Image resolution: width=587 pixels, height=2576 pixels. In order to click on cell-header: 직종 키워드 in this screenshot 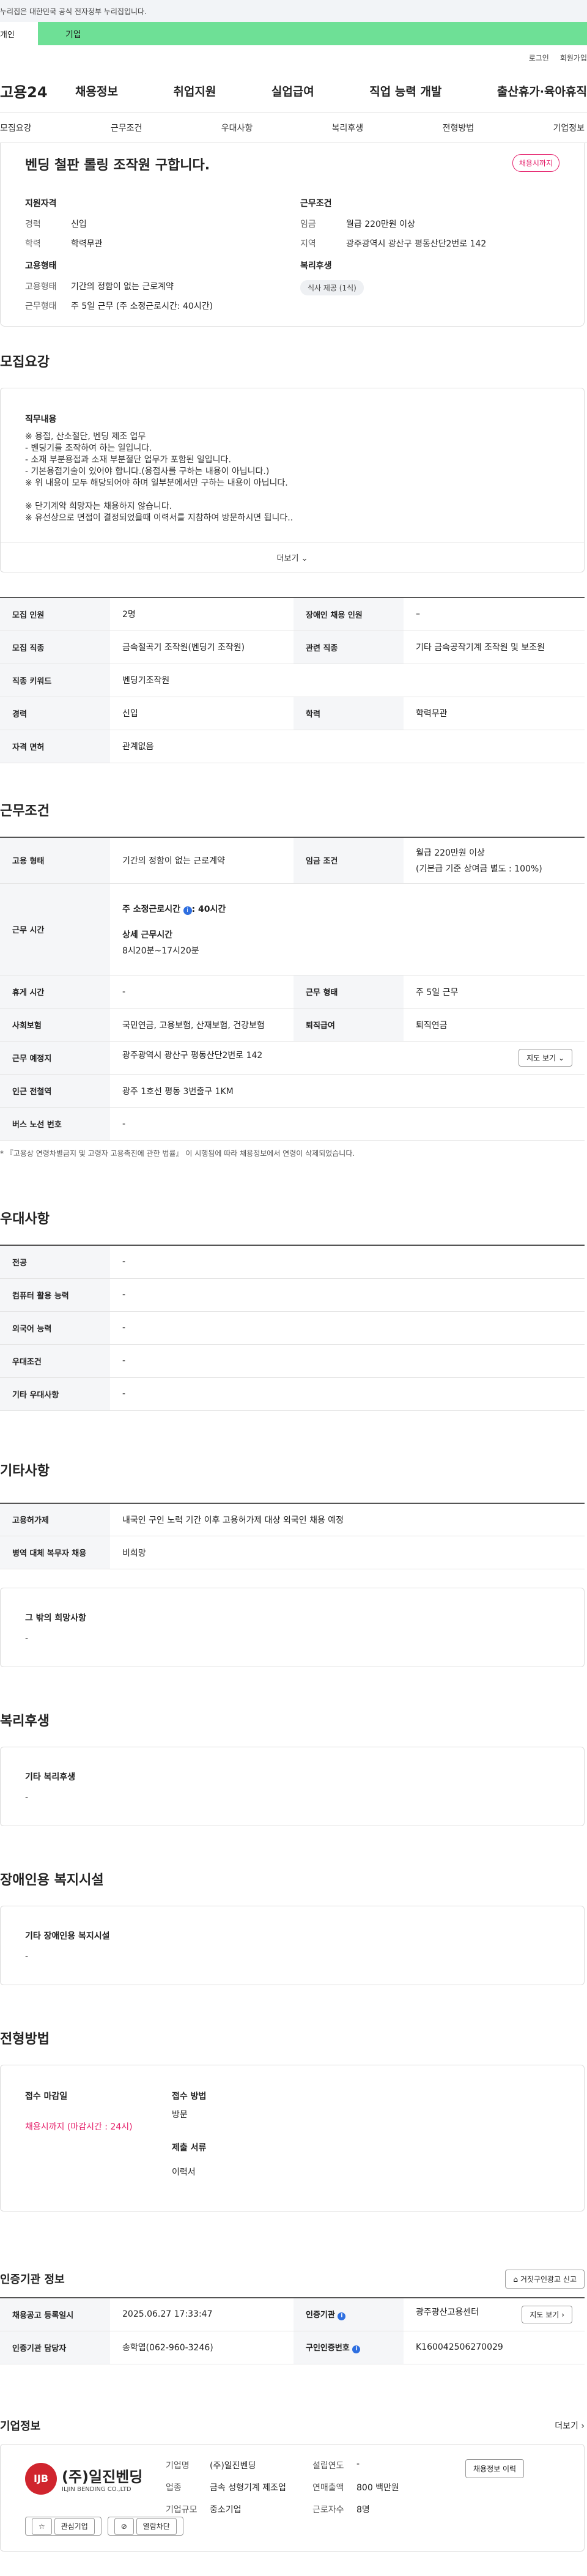, I will do `click(55, 680)`.